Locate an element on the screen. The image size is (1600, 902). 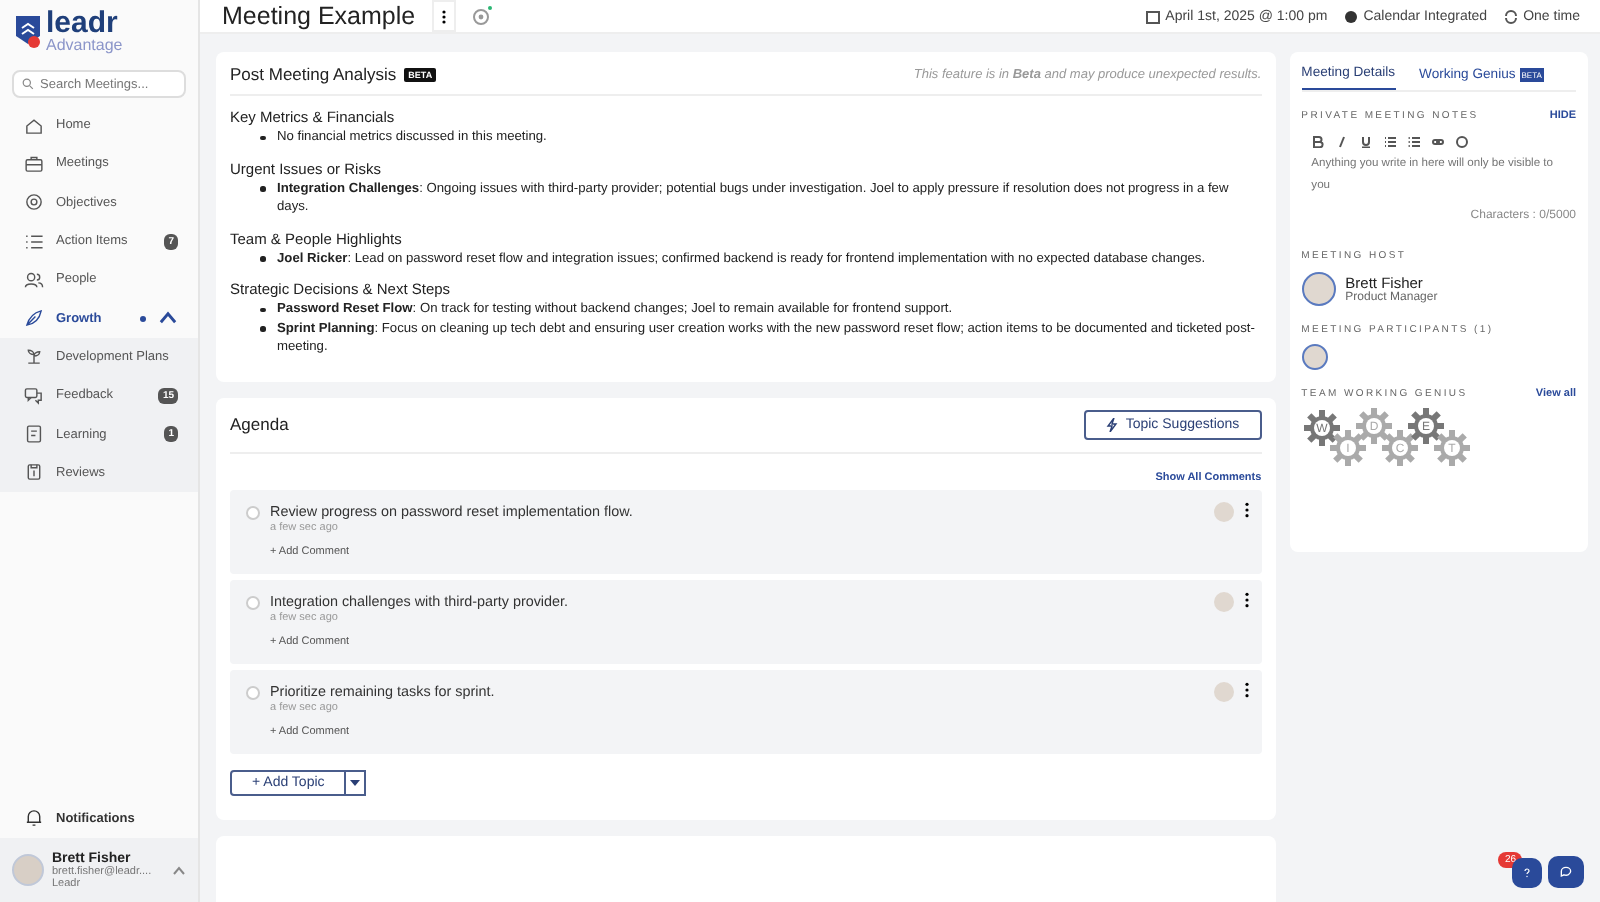
bullet-list-icon is located at coordinates (1413, 142).